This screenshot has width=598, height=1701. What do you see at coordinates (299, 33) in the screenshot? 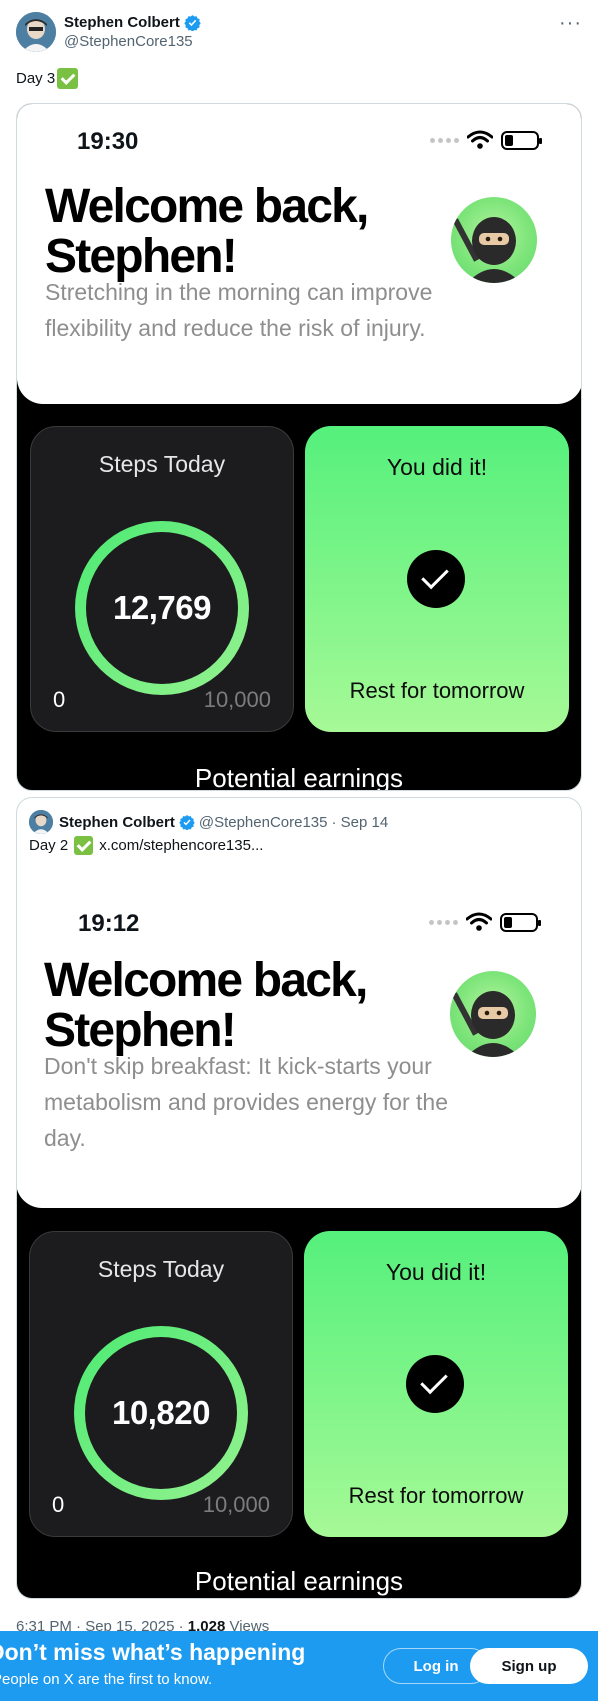
I see `tweet-header: Stephen Colbert @StephenCore135 ···` at bounding box center [299, 33].